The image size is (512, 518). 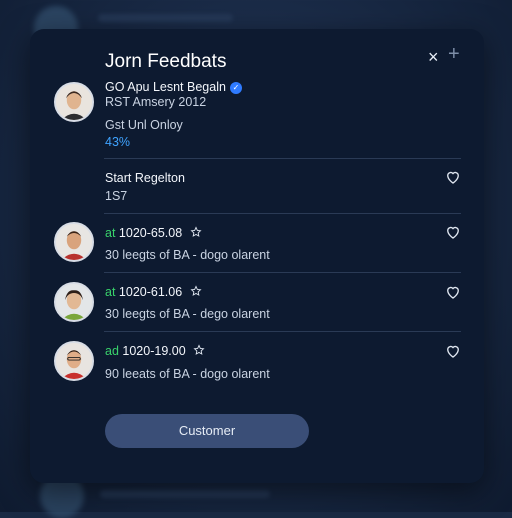 What do you see at coordinates (207, 431) in the screenshot?
I see `customer-button: Customer` at bounding box center [207, 431].